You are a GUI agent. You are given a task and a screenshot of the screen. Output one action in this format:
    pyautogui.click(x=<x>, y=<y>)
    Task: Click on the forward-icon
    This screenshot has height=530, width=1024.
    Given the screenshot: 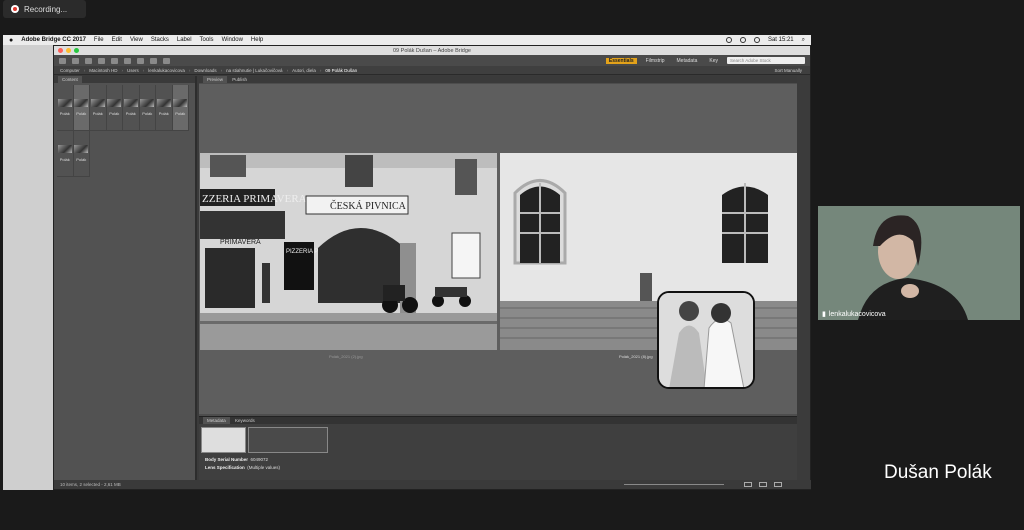 What is the action you would take?
    pyautogui.click(x=75, y=60)
    